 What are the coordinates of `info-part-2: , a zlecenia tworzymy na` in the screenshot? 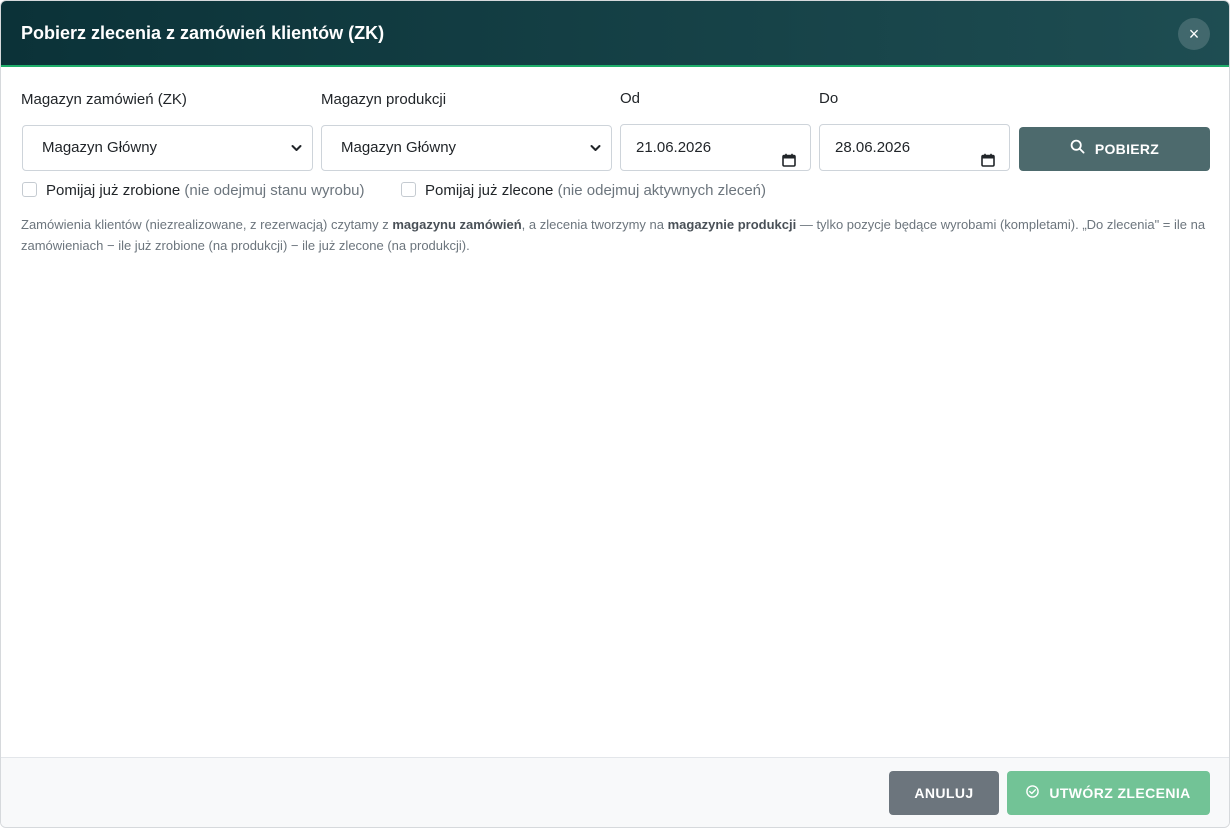 It's located at (594, 224).